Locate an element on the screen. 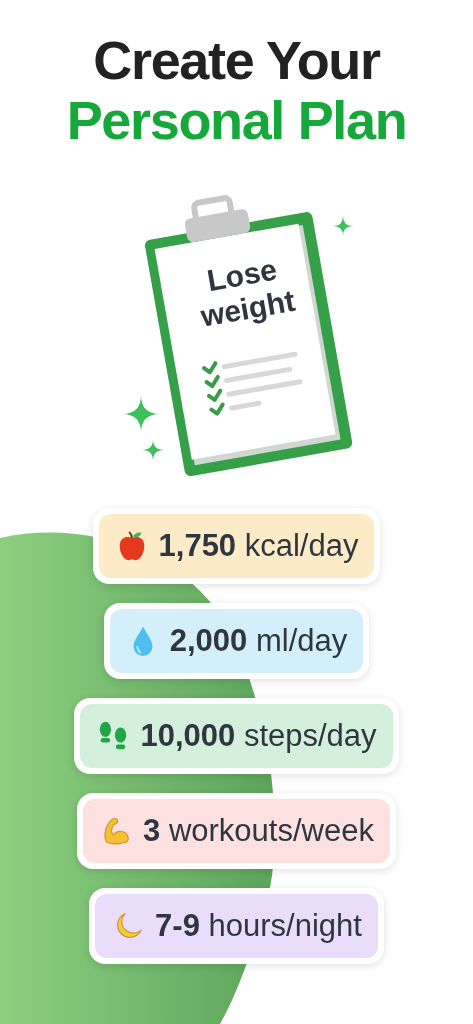 This screenshot has height=1024, width=473. goal-text: 1,750 kcal/day is located at coordinates (258, 545).